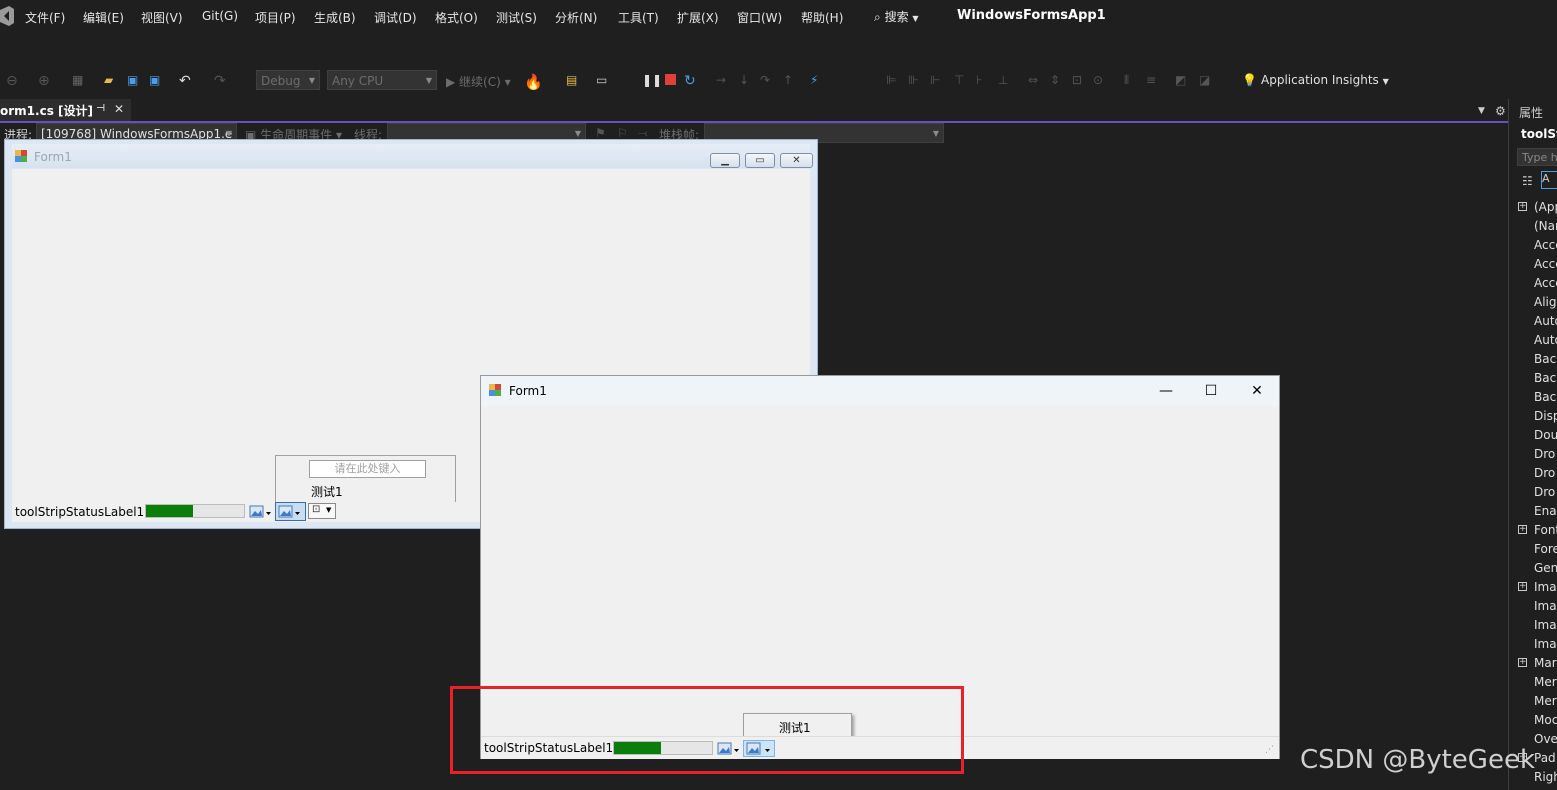  What do you see at coordinates (1545, 302) in the screenshot?
I see `property-row: Aligi` at bounding box center [1545, 302].